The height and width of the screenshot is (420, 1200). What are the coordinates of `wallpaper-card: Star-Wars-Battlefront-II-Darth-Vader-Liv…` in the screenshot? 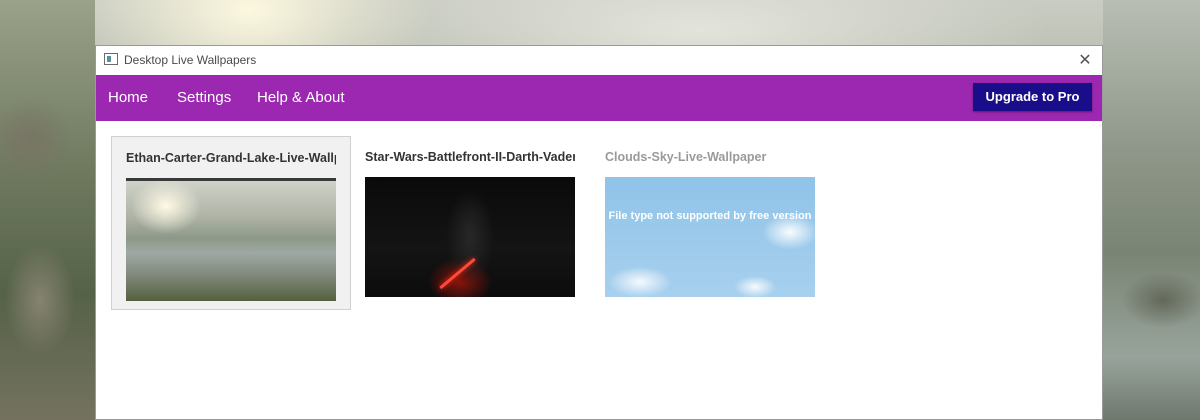 It's located at (471, 223).